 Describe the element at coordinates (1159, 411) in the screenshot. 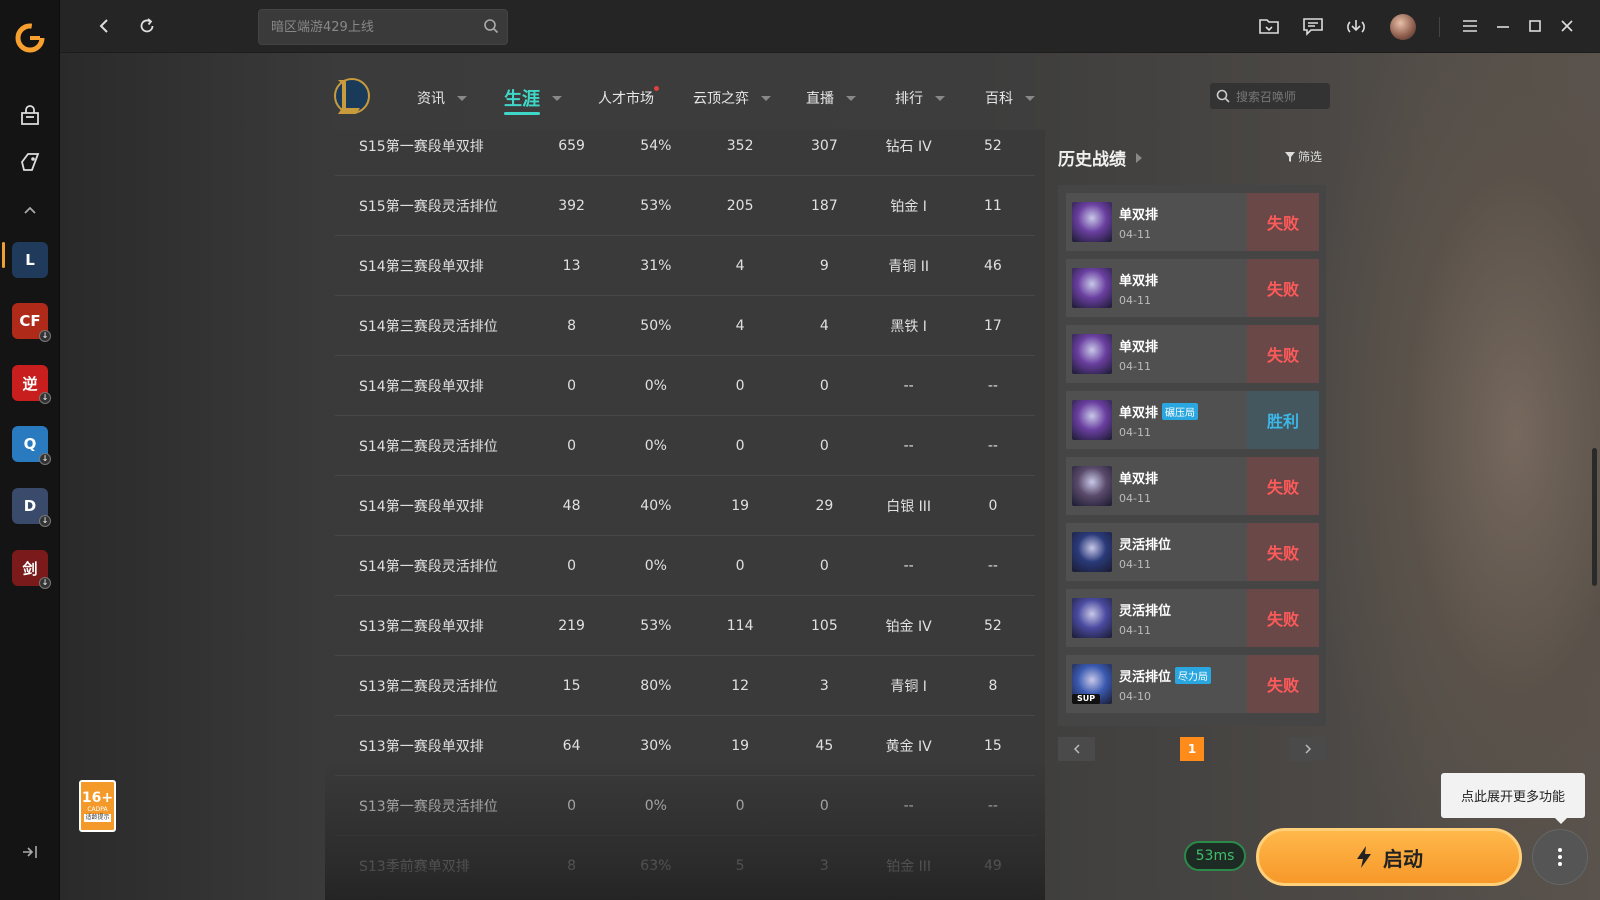

I see `match-mode-row: 单双排 碾压局` at that location.